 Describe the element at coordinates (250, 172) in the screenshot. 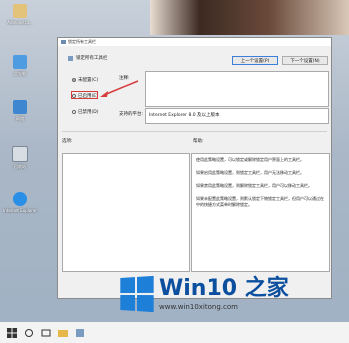

I see `help-paragraph: 如果启用此策略设置，则锁定工具栏，用户无法移动工具栏。` at that location.